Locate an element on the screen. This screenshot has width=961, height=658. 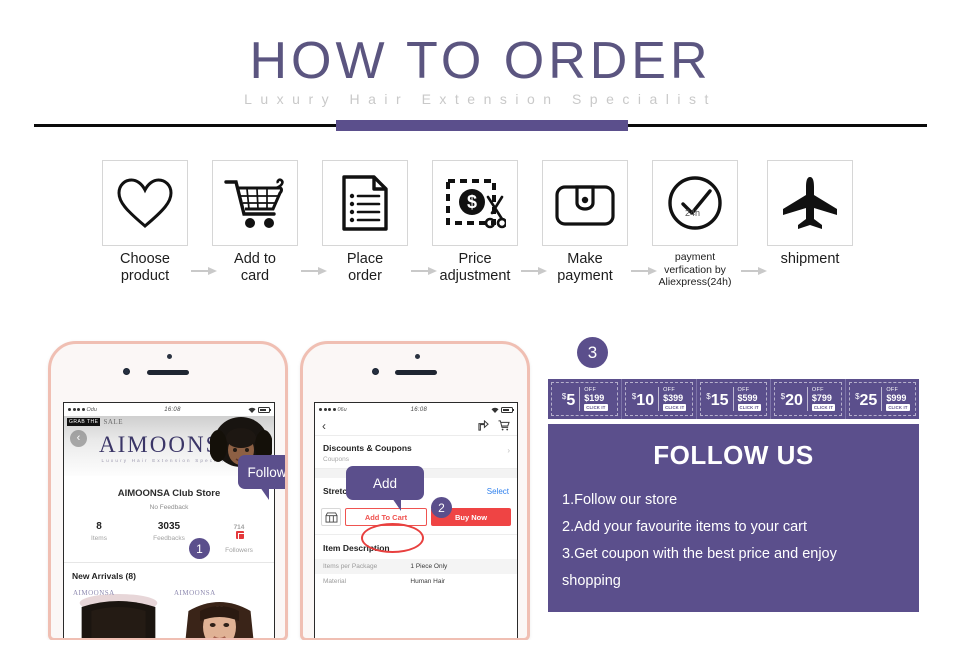
step-label: shipment is located at coordinates (810, 259).